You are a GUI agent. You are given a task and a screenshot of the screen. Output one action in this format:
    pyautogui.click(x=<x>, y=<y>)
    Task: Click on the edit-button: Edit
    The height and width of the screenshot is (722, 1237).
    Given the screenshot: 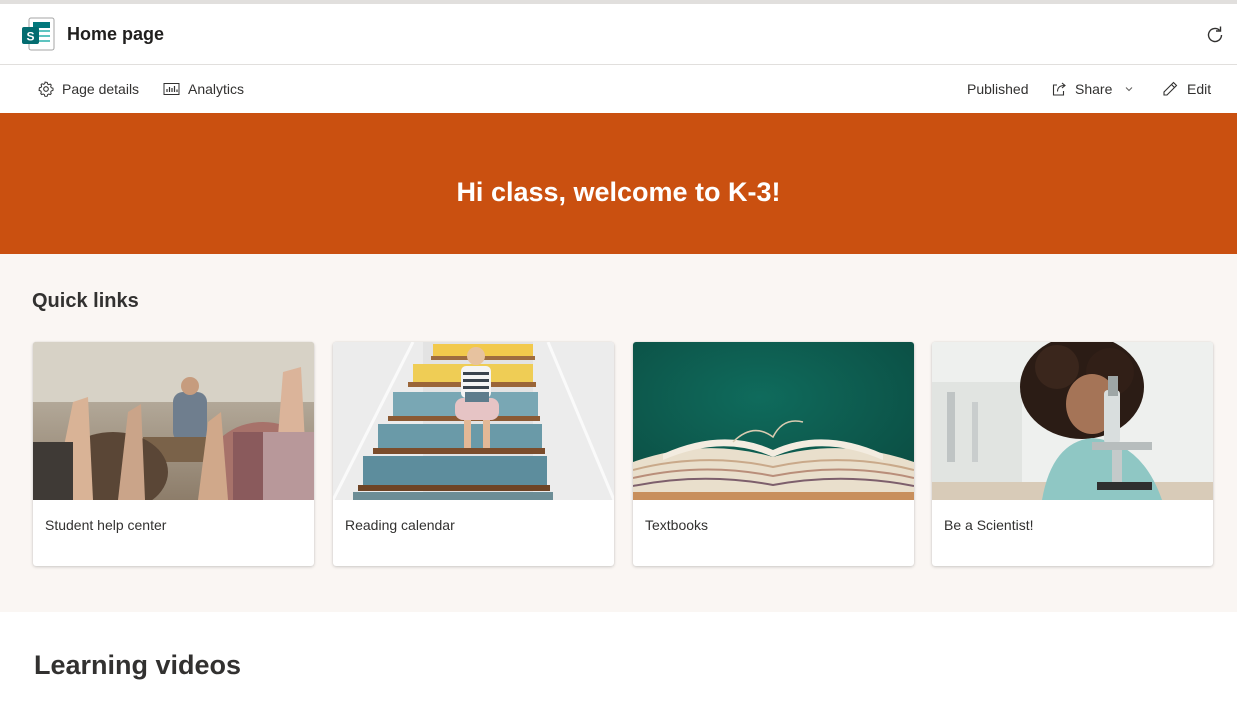 What is the action you would take?
    pyautogui.click(x=1186, y=89)
    